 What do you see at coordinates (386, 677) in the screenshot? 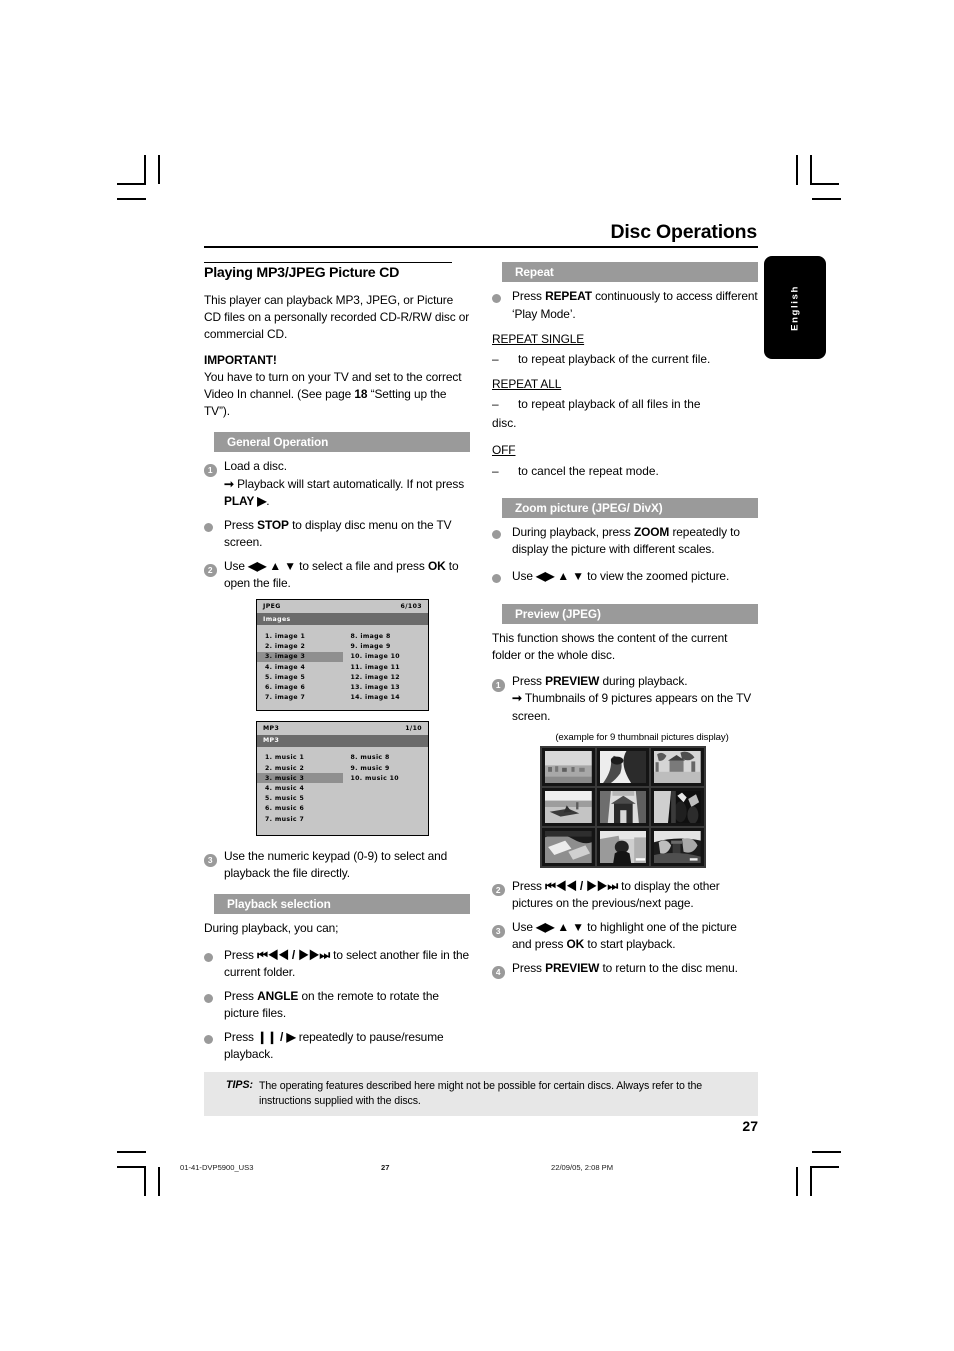
I see `list-item: 12. image 12` at bounding box center [386, 677].